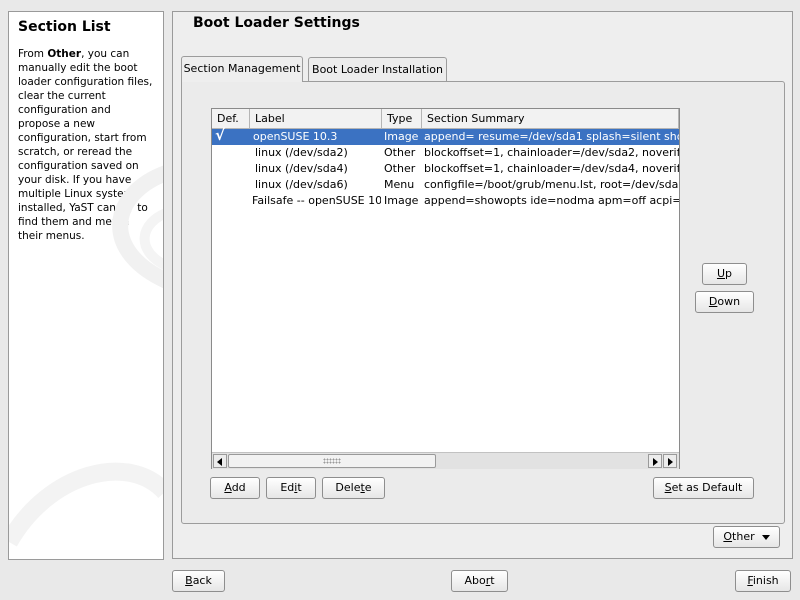 The height and width of the screenshot is (600, 800). Describe the element at coordinates (402, 119) in the screenshot. I see `column-header-type: Type` at that location.